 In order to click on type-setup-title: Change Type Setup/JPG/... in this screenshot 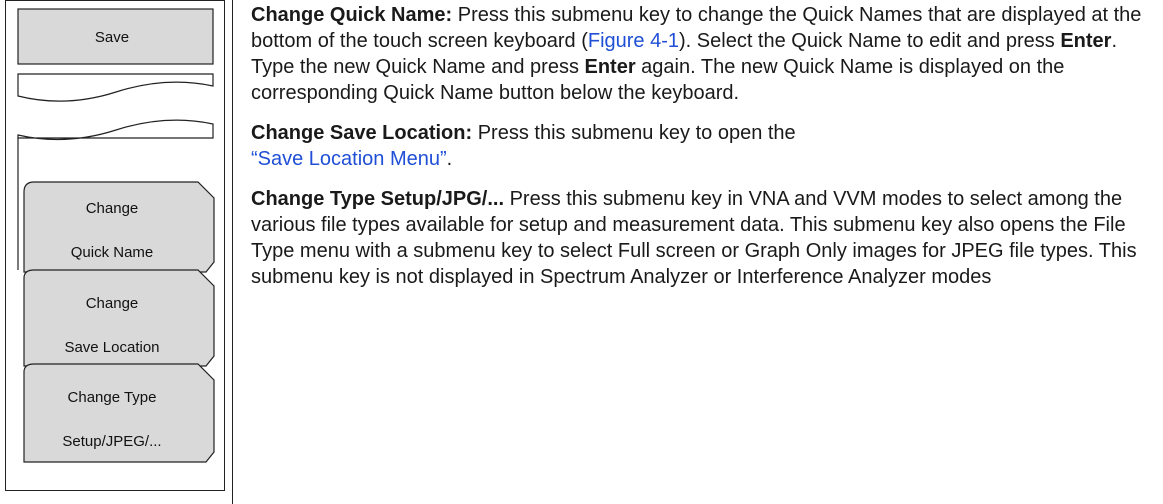, I will do `click(378, 199)`.